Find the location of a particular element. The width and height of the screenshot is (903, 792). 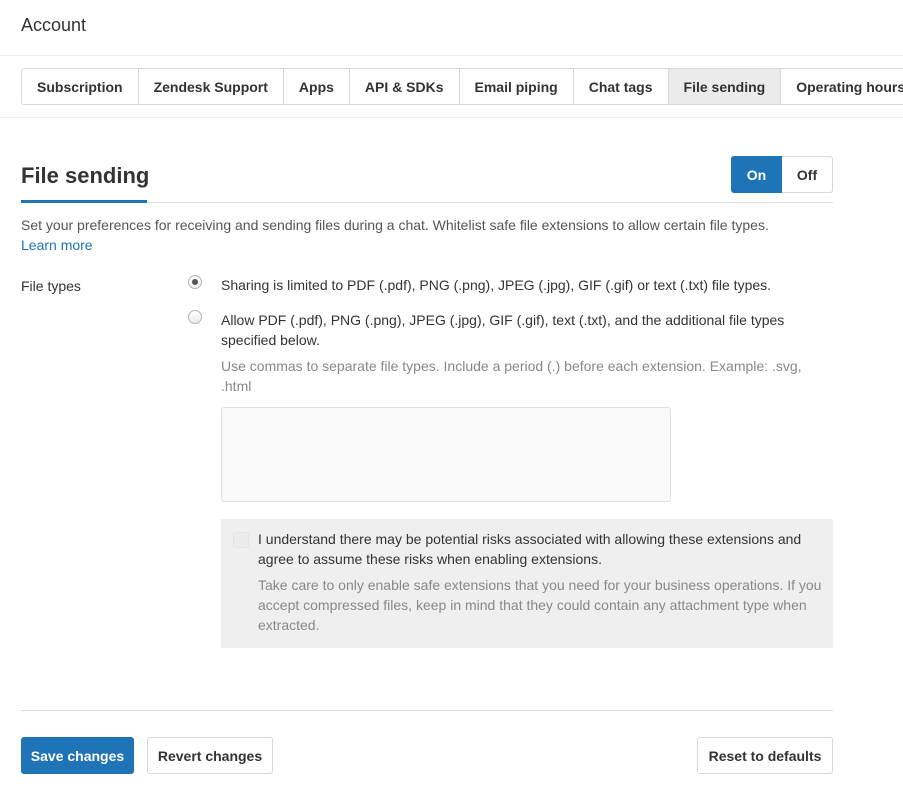

tab-chat-tags: Chat tags is located at coordinates (621, 86).